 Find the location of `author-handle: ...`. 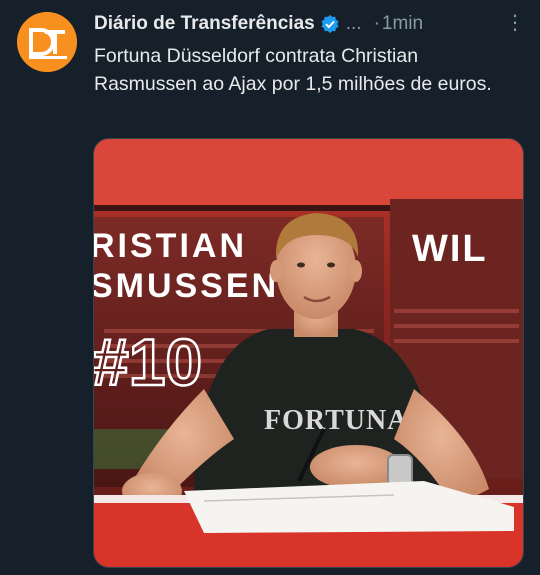

author-handle: ... is located at coordinates (354, 24).